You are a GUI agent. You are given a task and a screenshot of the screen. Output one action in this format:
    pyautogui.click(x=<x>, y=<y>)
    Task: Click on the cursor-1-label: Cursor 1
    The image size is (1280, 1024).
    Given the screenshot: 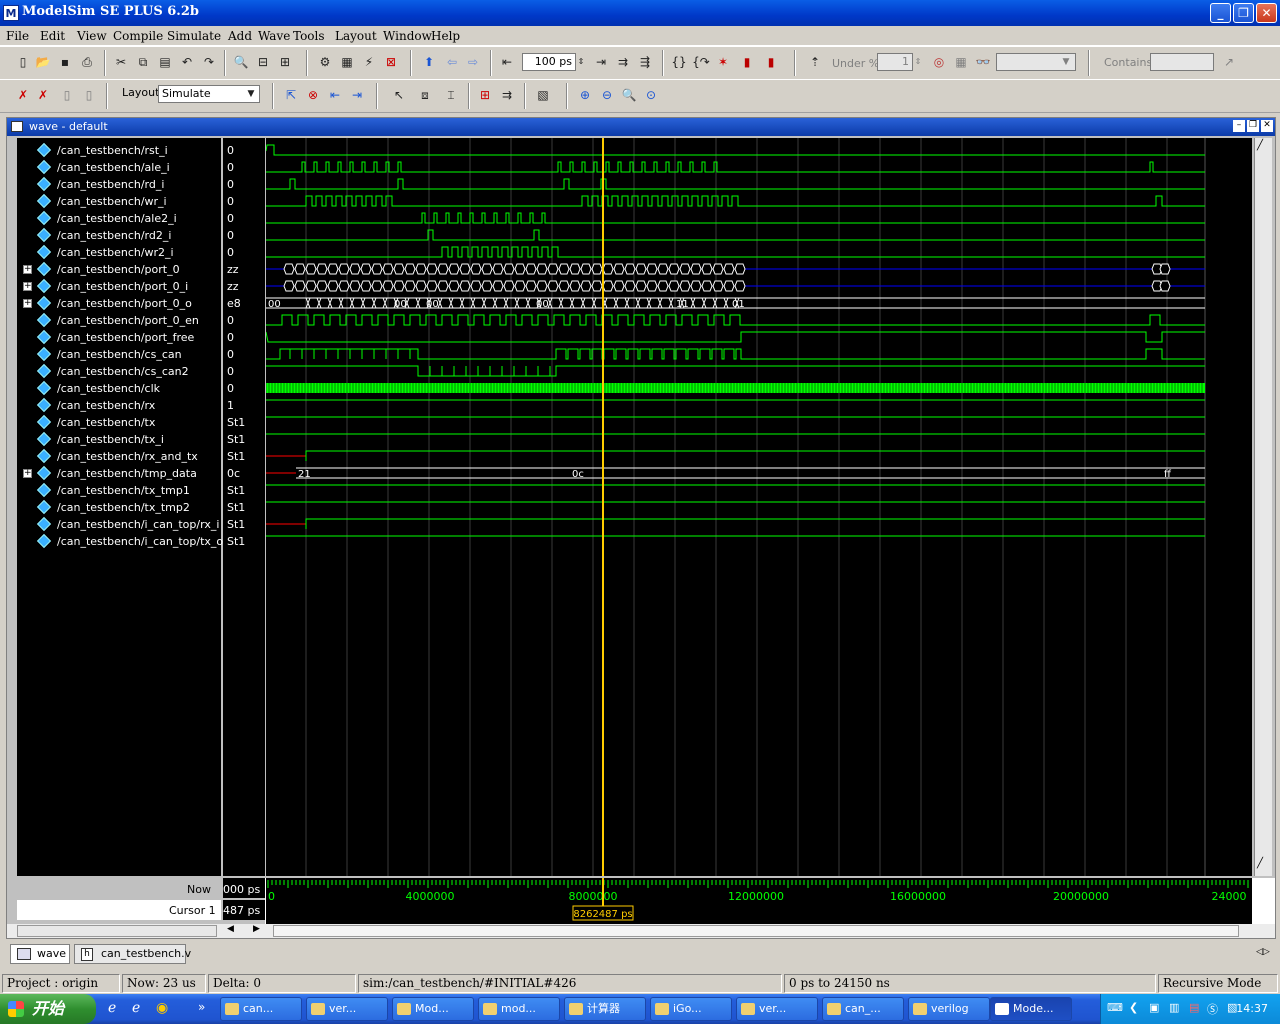 What is the action you would take?
    pyautogui.click(x=192, y=910)
    